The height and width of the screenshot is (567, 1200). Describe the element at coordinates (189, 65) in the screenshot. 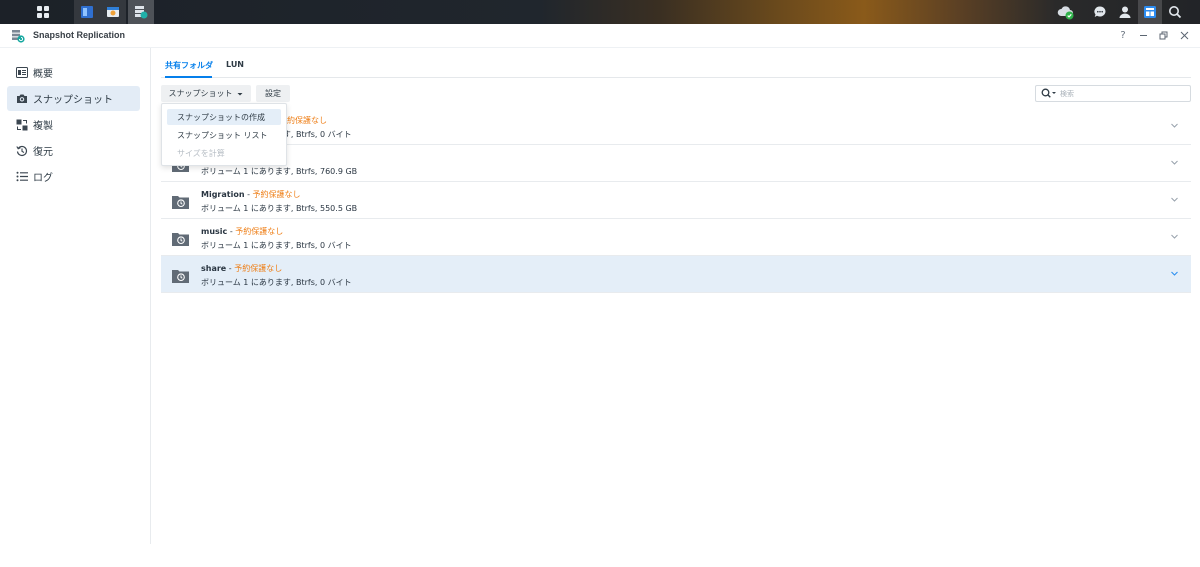

I see `tab-shared-folders: 共有フォルダ` at that location.